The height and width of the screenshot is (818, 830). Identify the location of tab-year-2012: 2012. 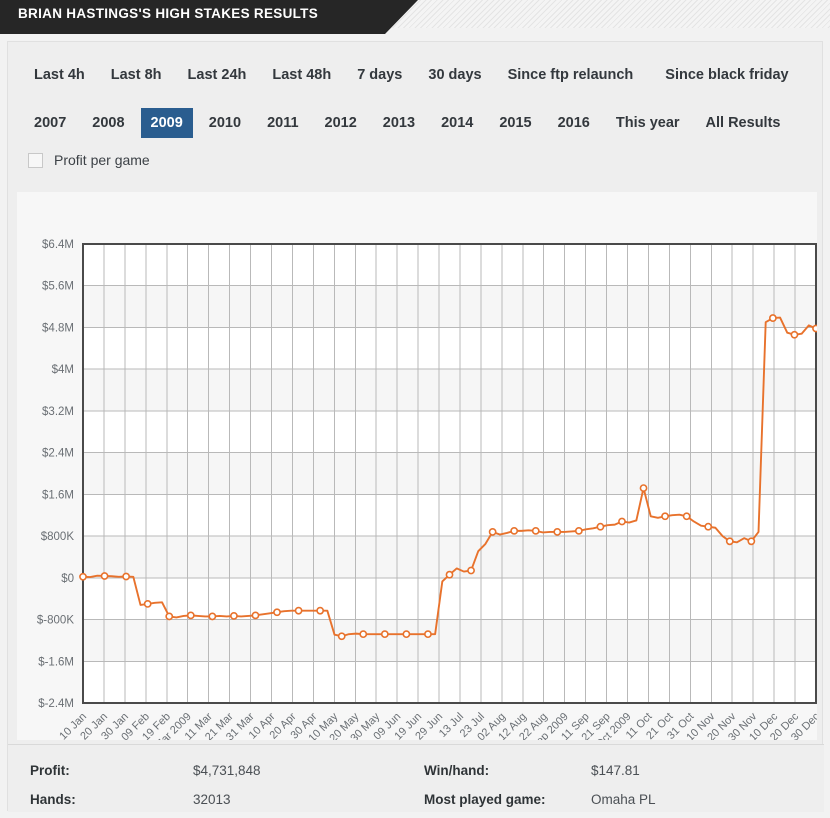
(341, 123).